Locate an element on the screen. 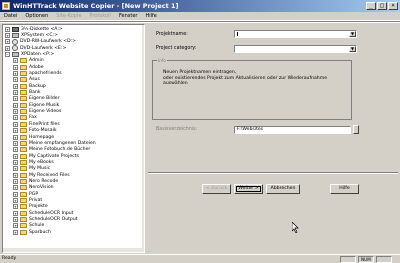  next-button: Weiter > is located at coordinates (248, 189).